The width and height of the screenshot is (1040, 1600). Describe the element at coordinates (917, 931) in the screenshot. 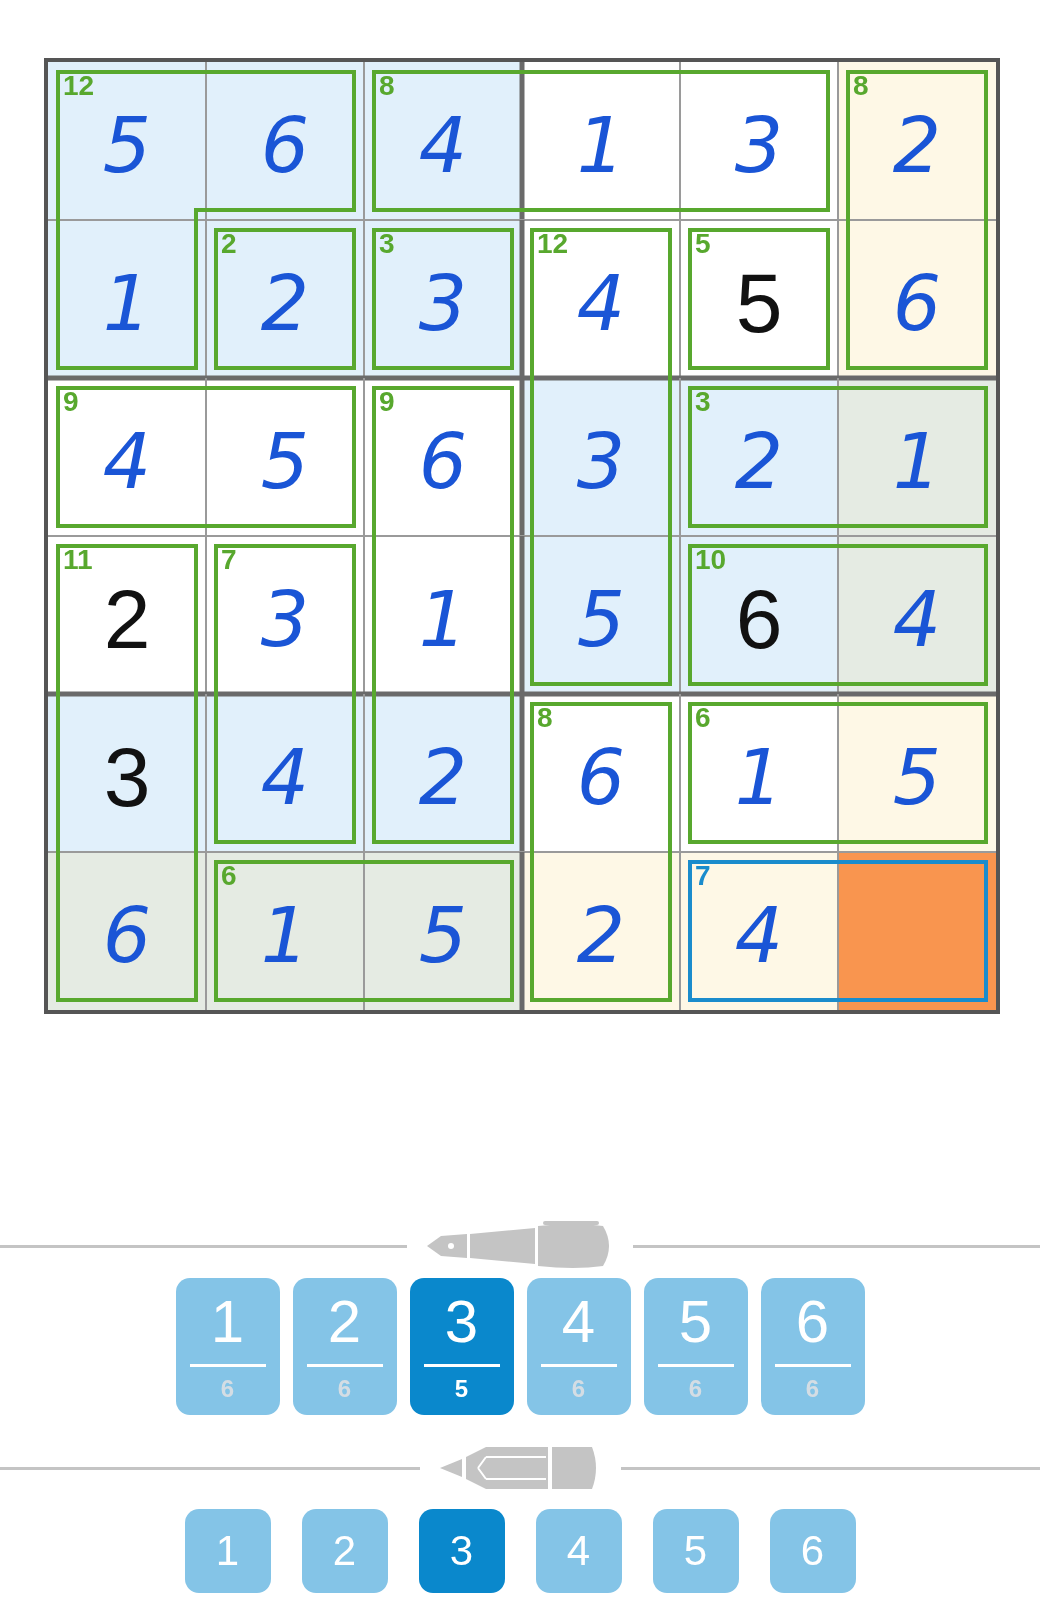

I see `sudoku-cell` at that location.